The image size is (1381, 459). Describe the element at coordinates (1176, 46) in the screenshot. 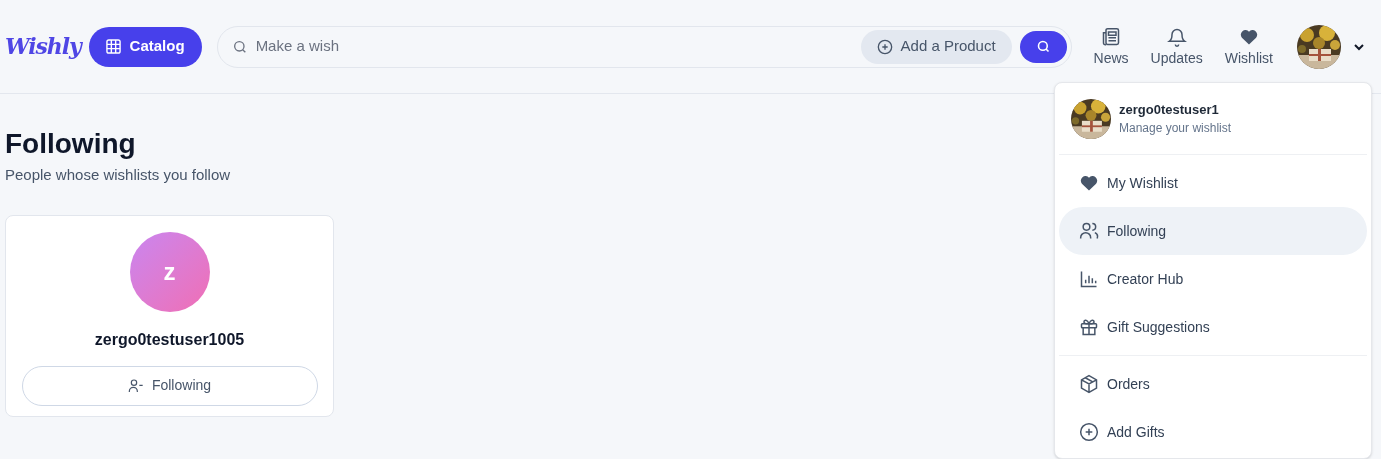

I see `nav-link: Updates` at that location.